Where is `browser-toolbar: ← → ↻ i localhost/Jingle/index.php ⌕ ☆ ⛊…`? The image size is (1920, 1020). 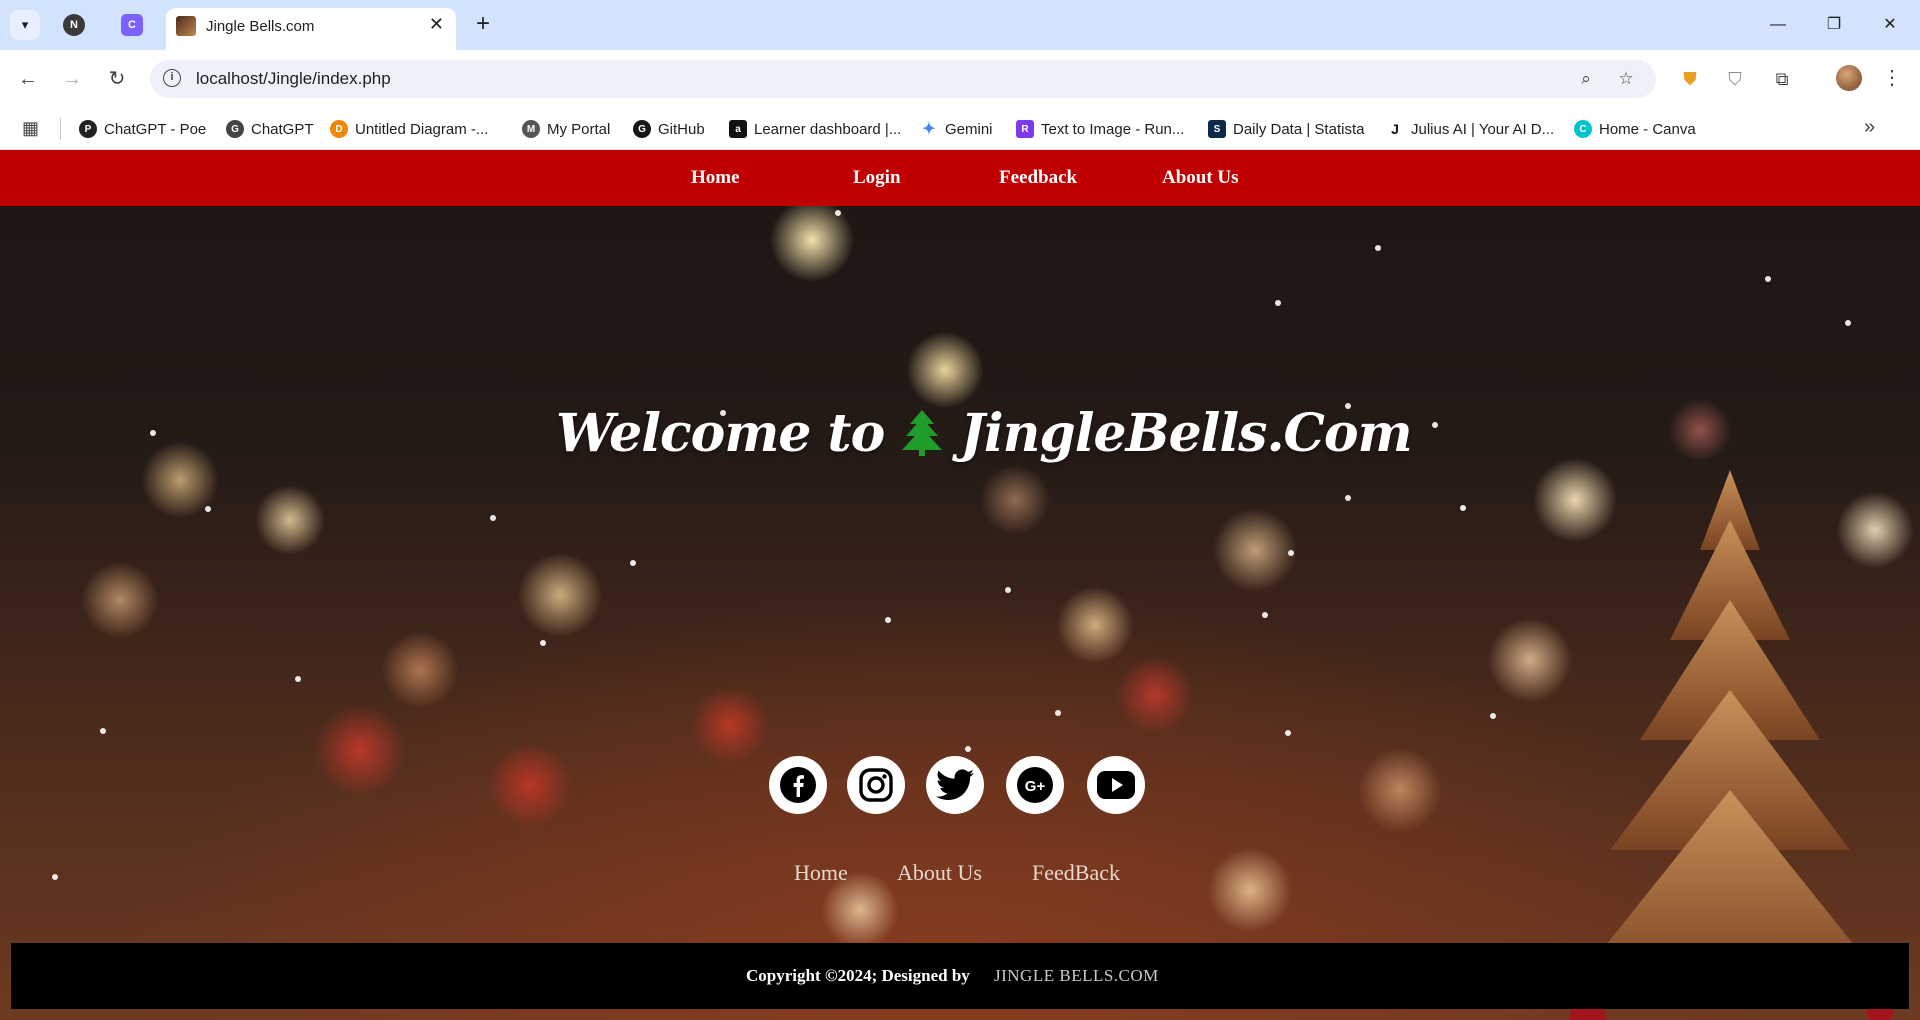 browser-toolbar: ← → ↻ i localhost/Jingle/index.php ⌕ ☆ ⛊… is located at coordinates (960, 79).